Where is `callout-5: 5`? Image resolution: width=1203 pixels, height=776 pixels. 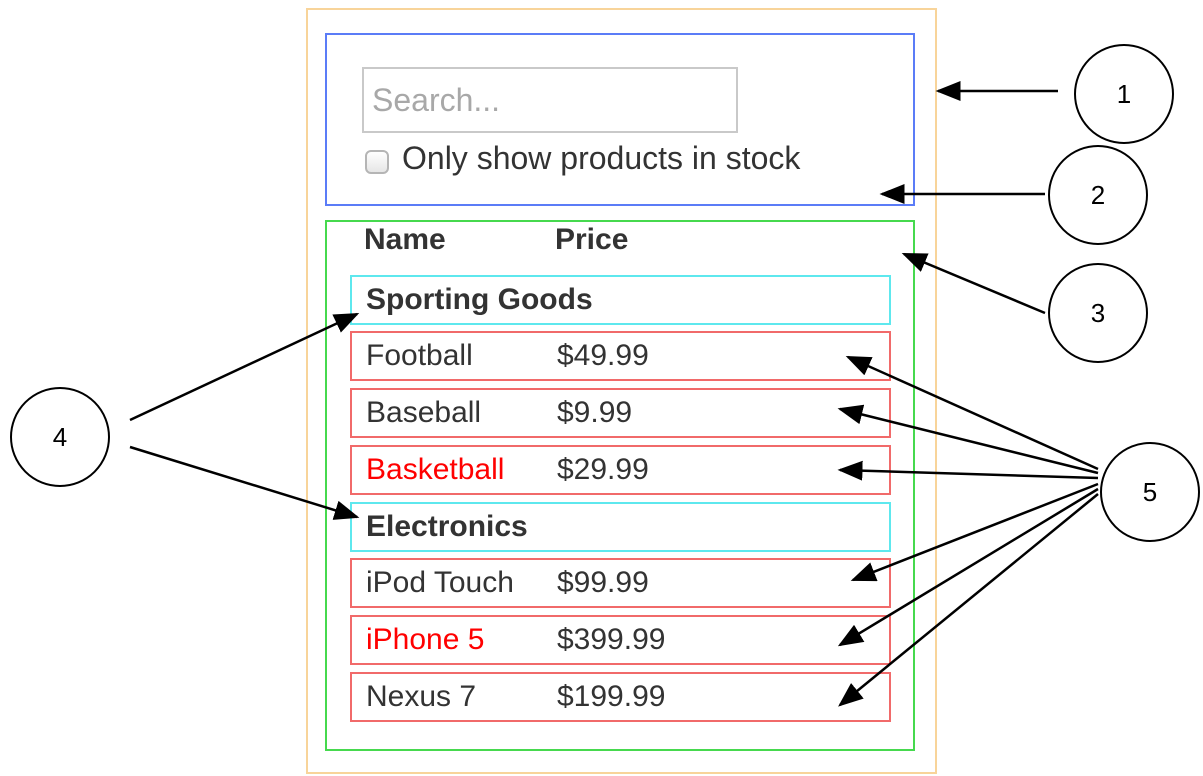
callout-5: 5 is located at coordinates (1150, 492).